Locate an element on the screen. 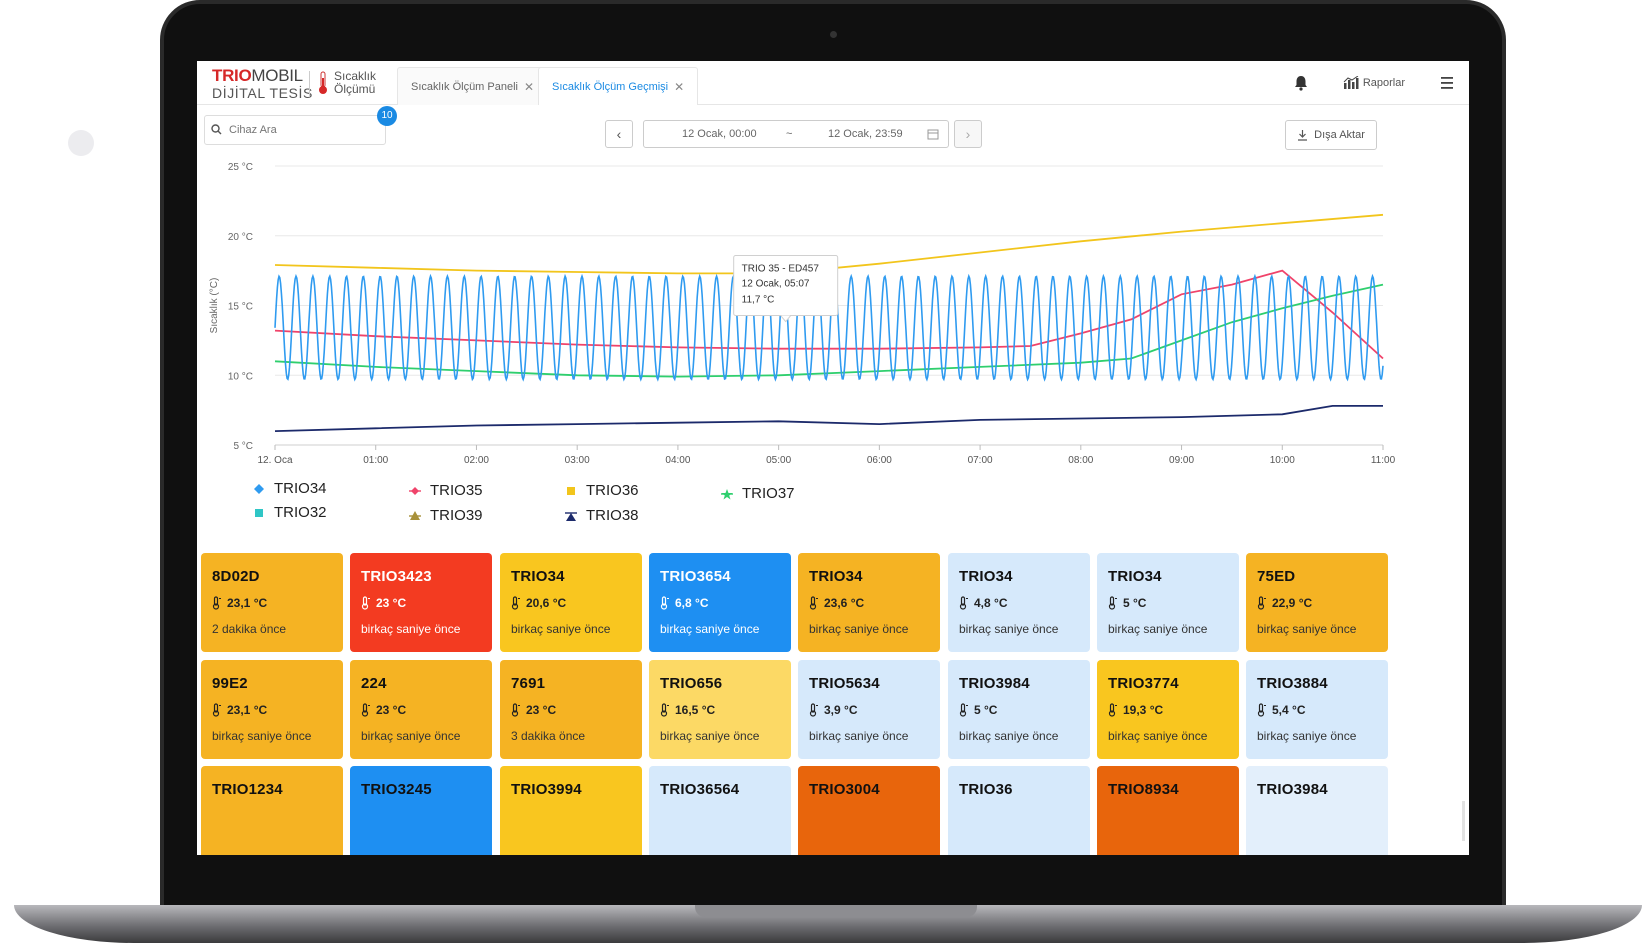 The image size is (1642, 943). device-card: 224 23 °C birkaç saniye önce is located at coordinates (421, 709).